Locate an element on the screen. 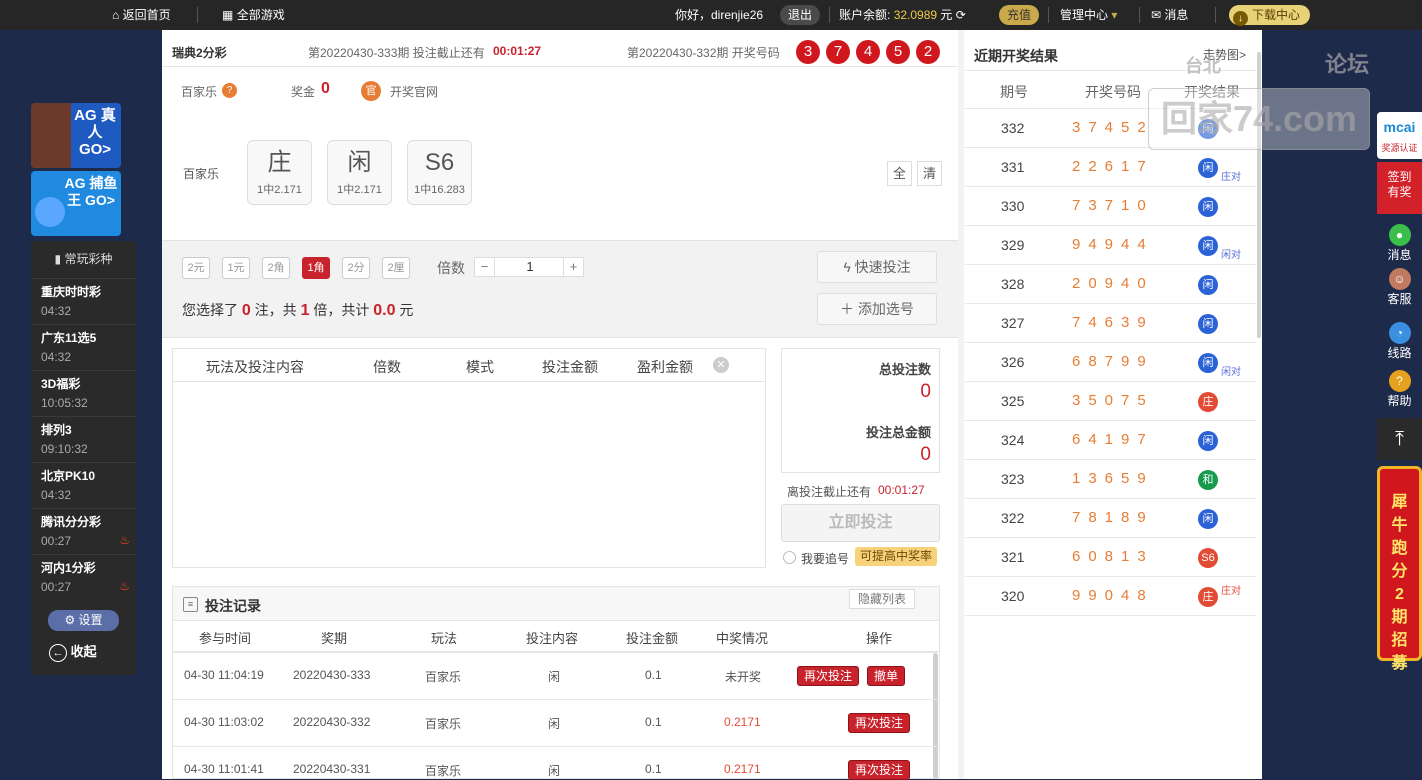 The width and height of the screenshot is (1422, 780). all-games-link: ▦ 全部游戏 is located at coordinates (253, 15).